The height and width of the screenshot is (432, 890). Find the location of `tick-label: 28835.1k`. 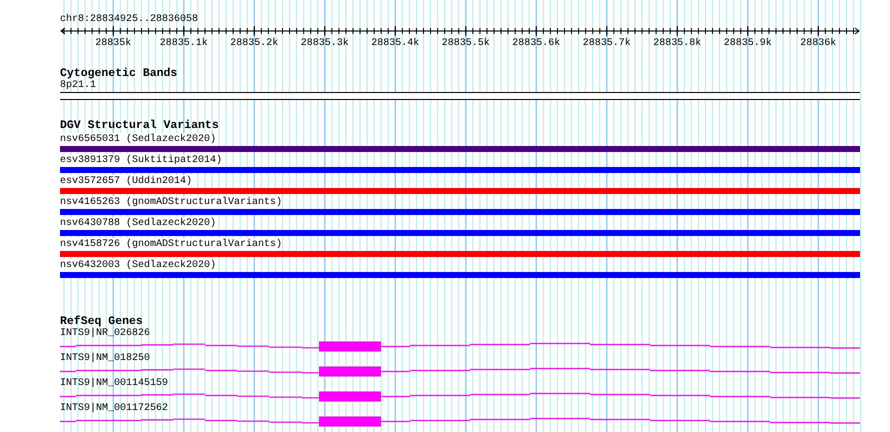

tick-label: 28835.1k is located at coordinates (184, 43).